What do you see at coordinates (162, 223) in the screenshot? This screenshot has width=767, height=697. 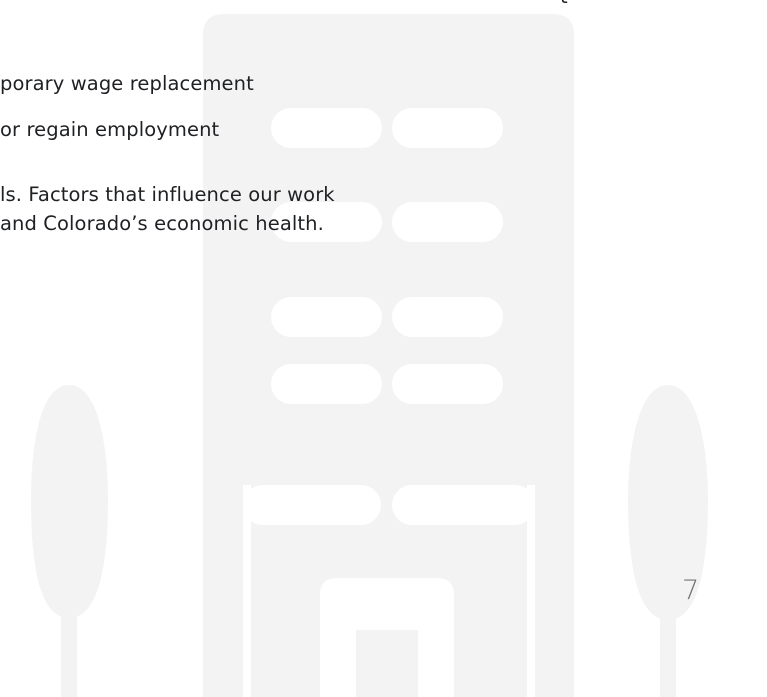 I see `body-text-line-5: and Colorado’s economic health.` at bounding box center [162, 223].